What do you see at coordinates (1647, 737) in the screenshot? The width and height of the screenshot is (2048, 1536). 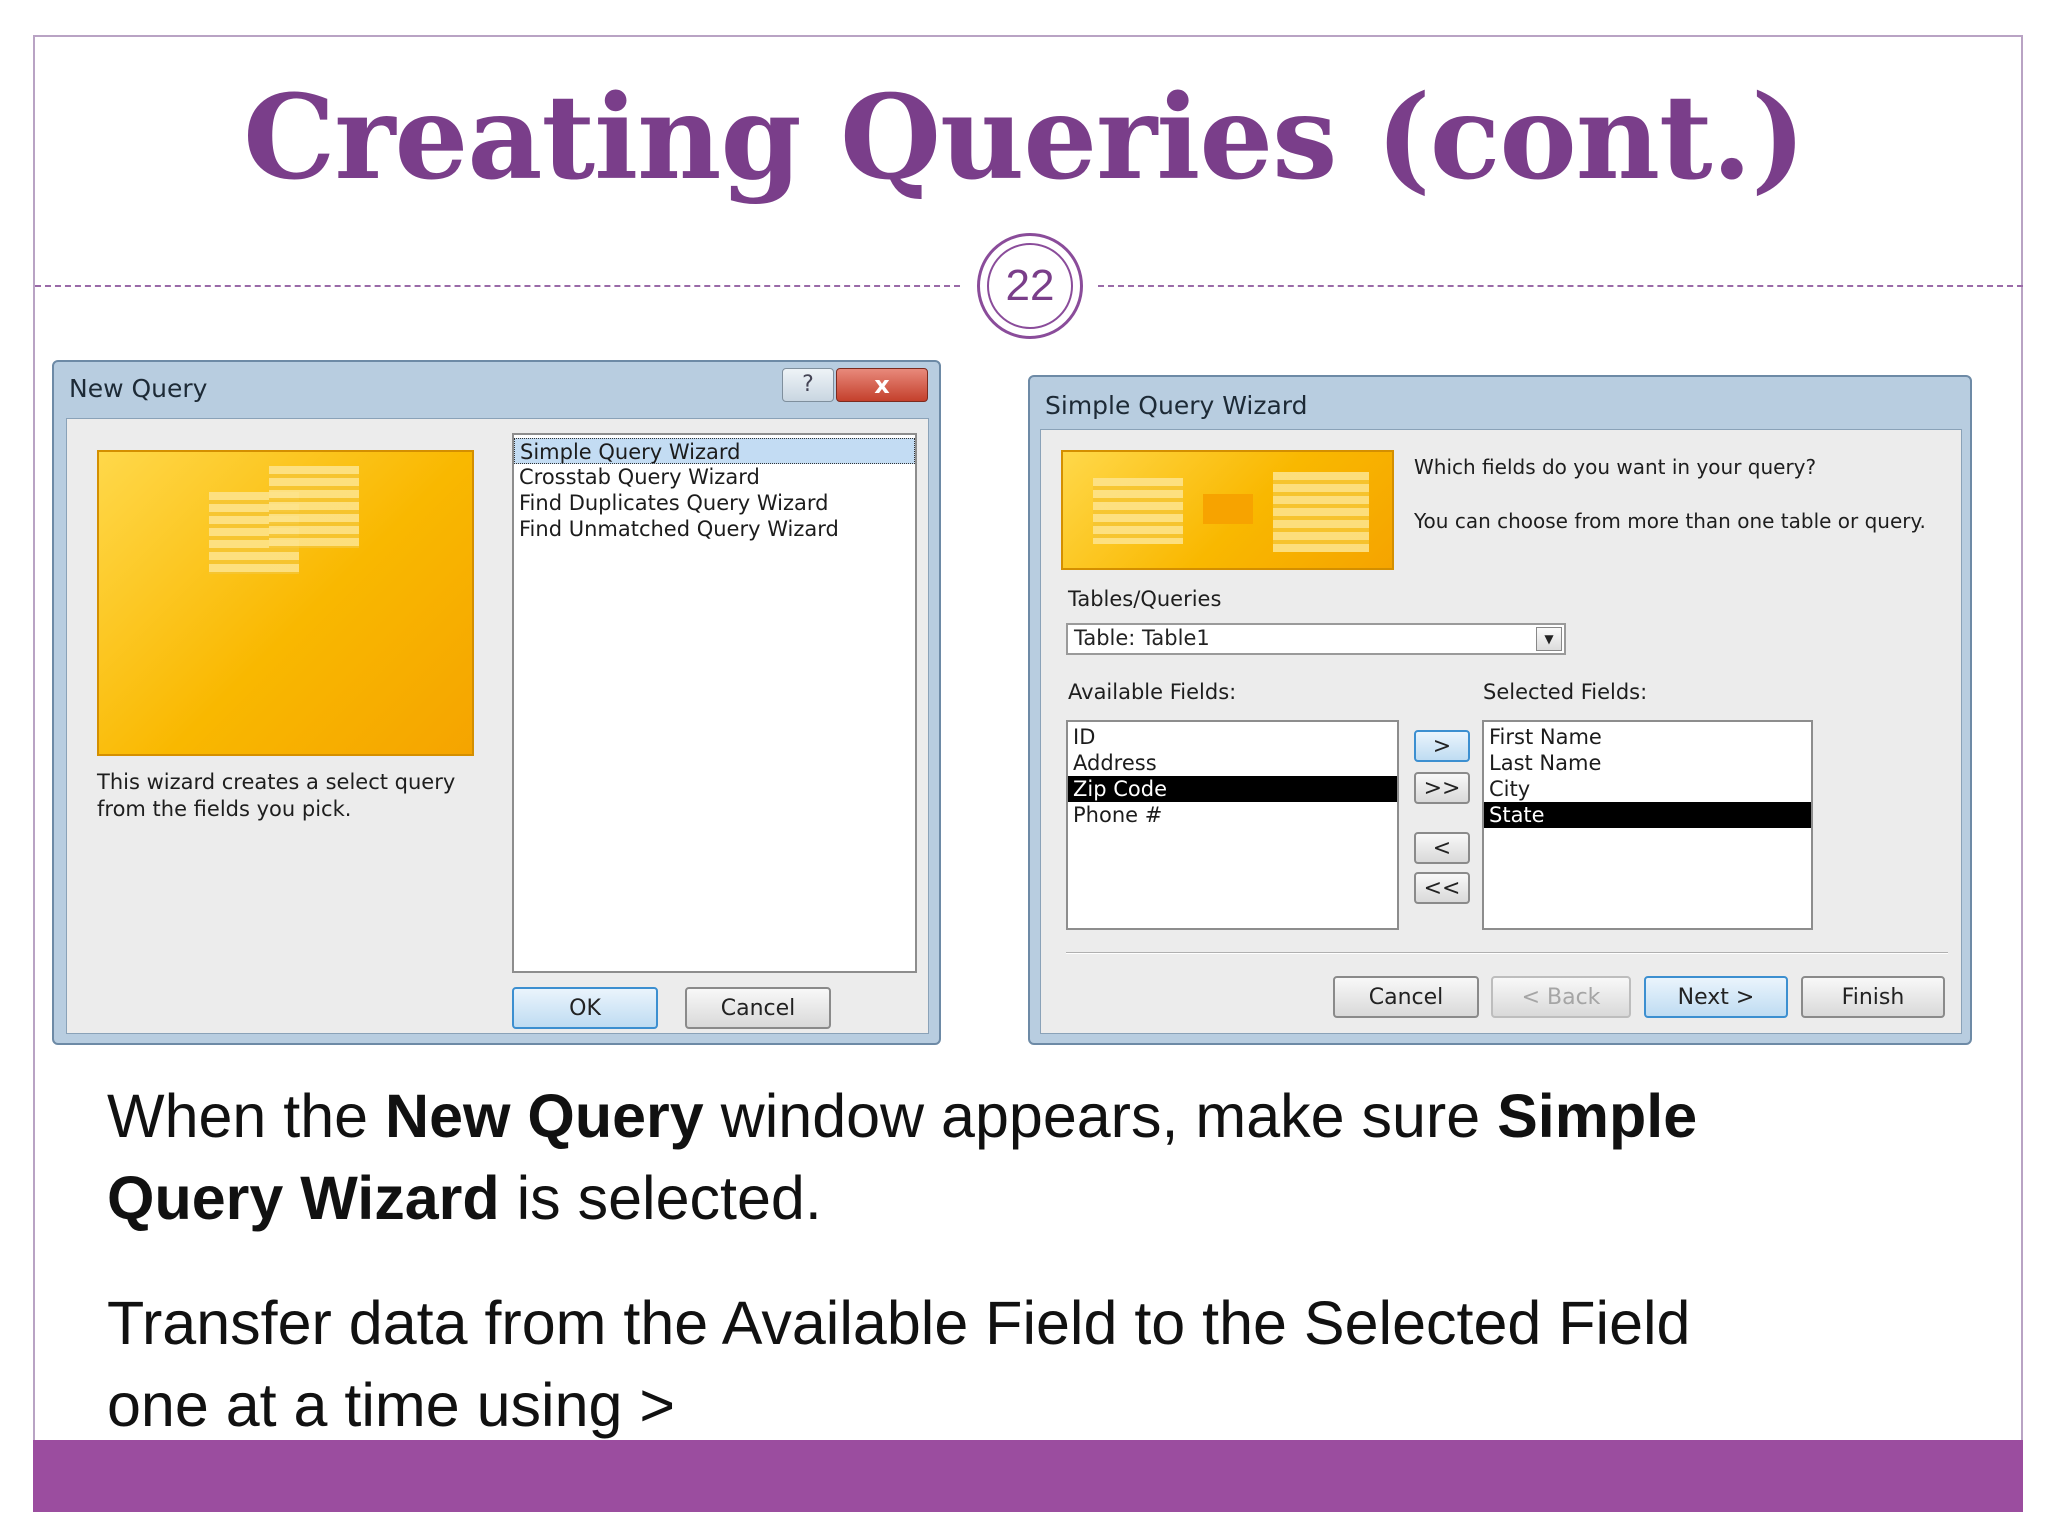 I see `list-item-first-name: First Name` at bounding box center [1647, 737].